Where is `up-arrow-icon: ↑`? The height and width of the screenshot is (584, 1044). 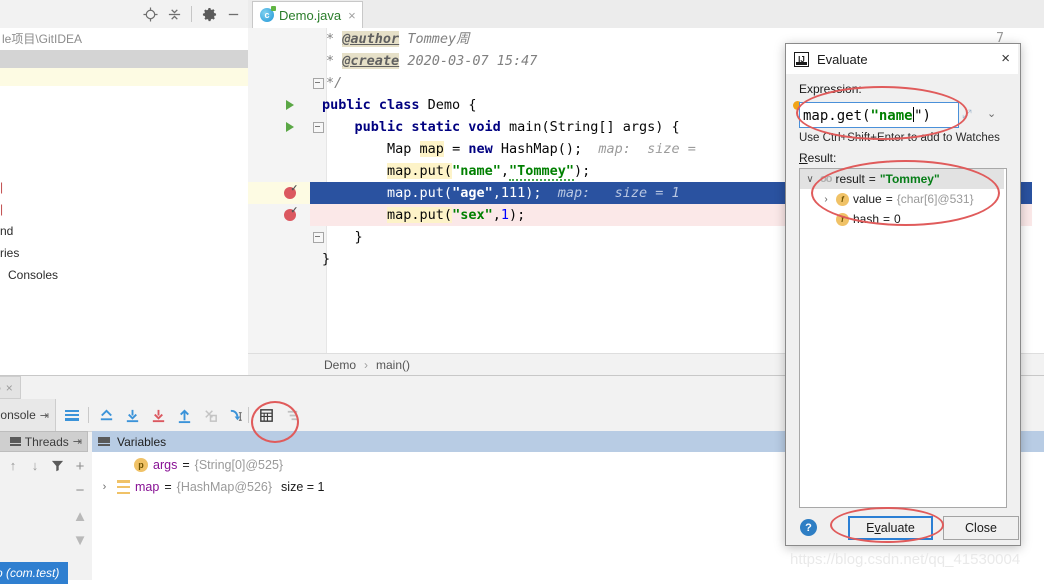 up-arrow-icon: ↑ is located at coordinates (13, 465).